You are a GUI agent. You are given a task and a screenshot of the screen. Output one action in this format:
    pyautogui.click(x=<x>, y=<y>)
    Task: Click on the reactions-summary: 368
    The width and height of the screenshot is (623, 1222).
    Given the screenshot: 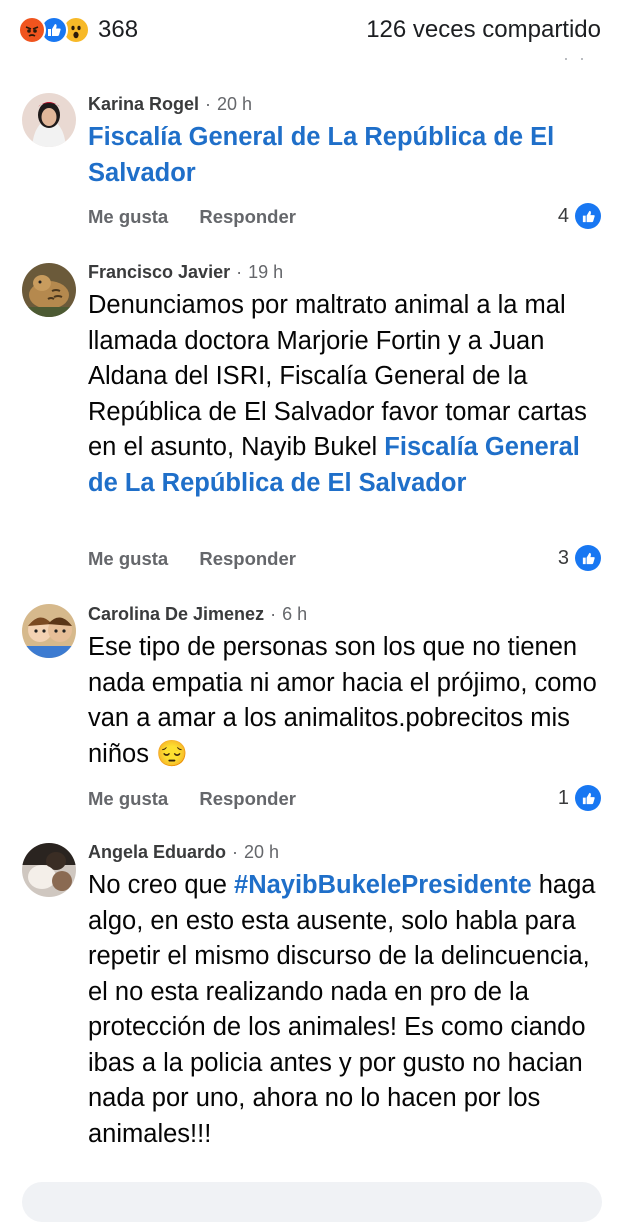 What is the action you would take?
    pyautogui.click(x=78, y=30)
    